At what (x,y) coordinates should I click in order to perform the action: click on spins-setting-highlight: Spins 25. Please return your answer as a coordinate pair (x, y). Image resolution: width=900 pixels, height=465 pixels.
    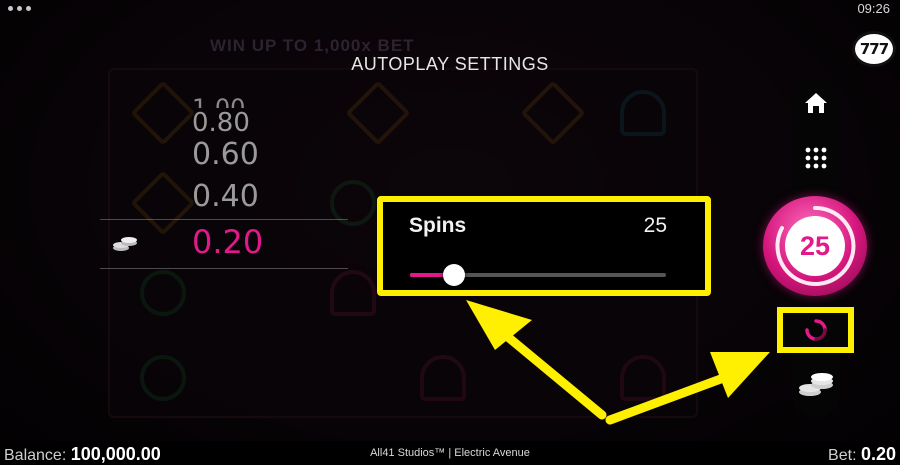
    Looking at the image, I should click on (544, 246).